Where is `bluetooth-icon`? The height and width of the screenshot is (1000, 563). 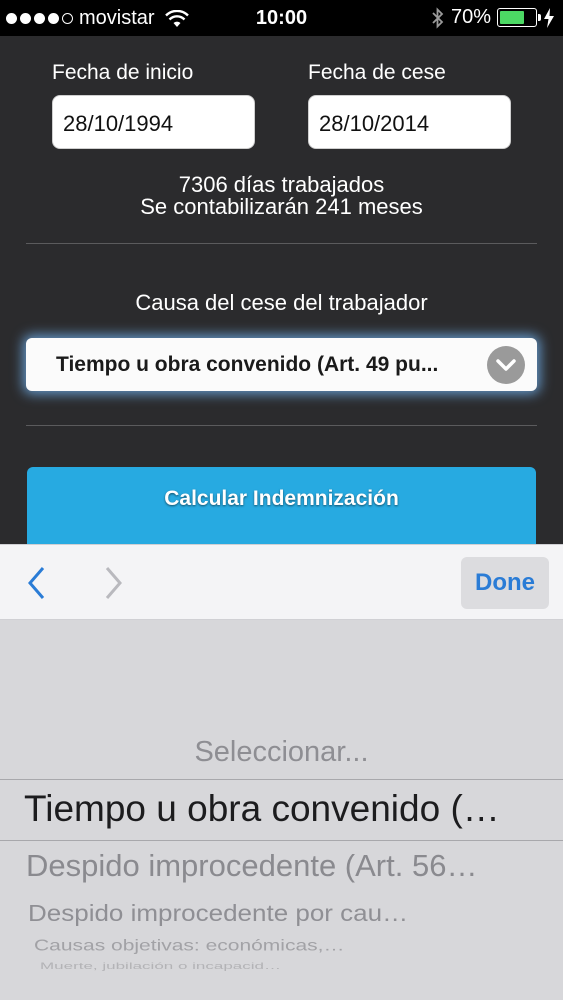 bluetooth-icon is located at coordinates (438, 17).